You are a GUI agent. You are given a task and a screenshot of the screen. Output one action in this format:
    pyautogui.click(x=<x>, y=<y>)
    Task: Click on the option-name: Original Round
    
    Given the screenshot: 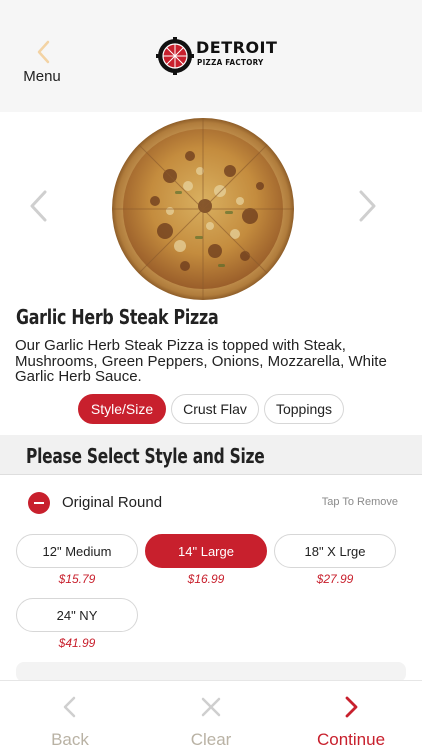 What is the action you would take?
    pyautogui.click(x=112, y=502)
    